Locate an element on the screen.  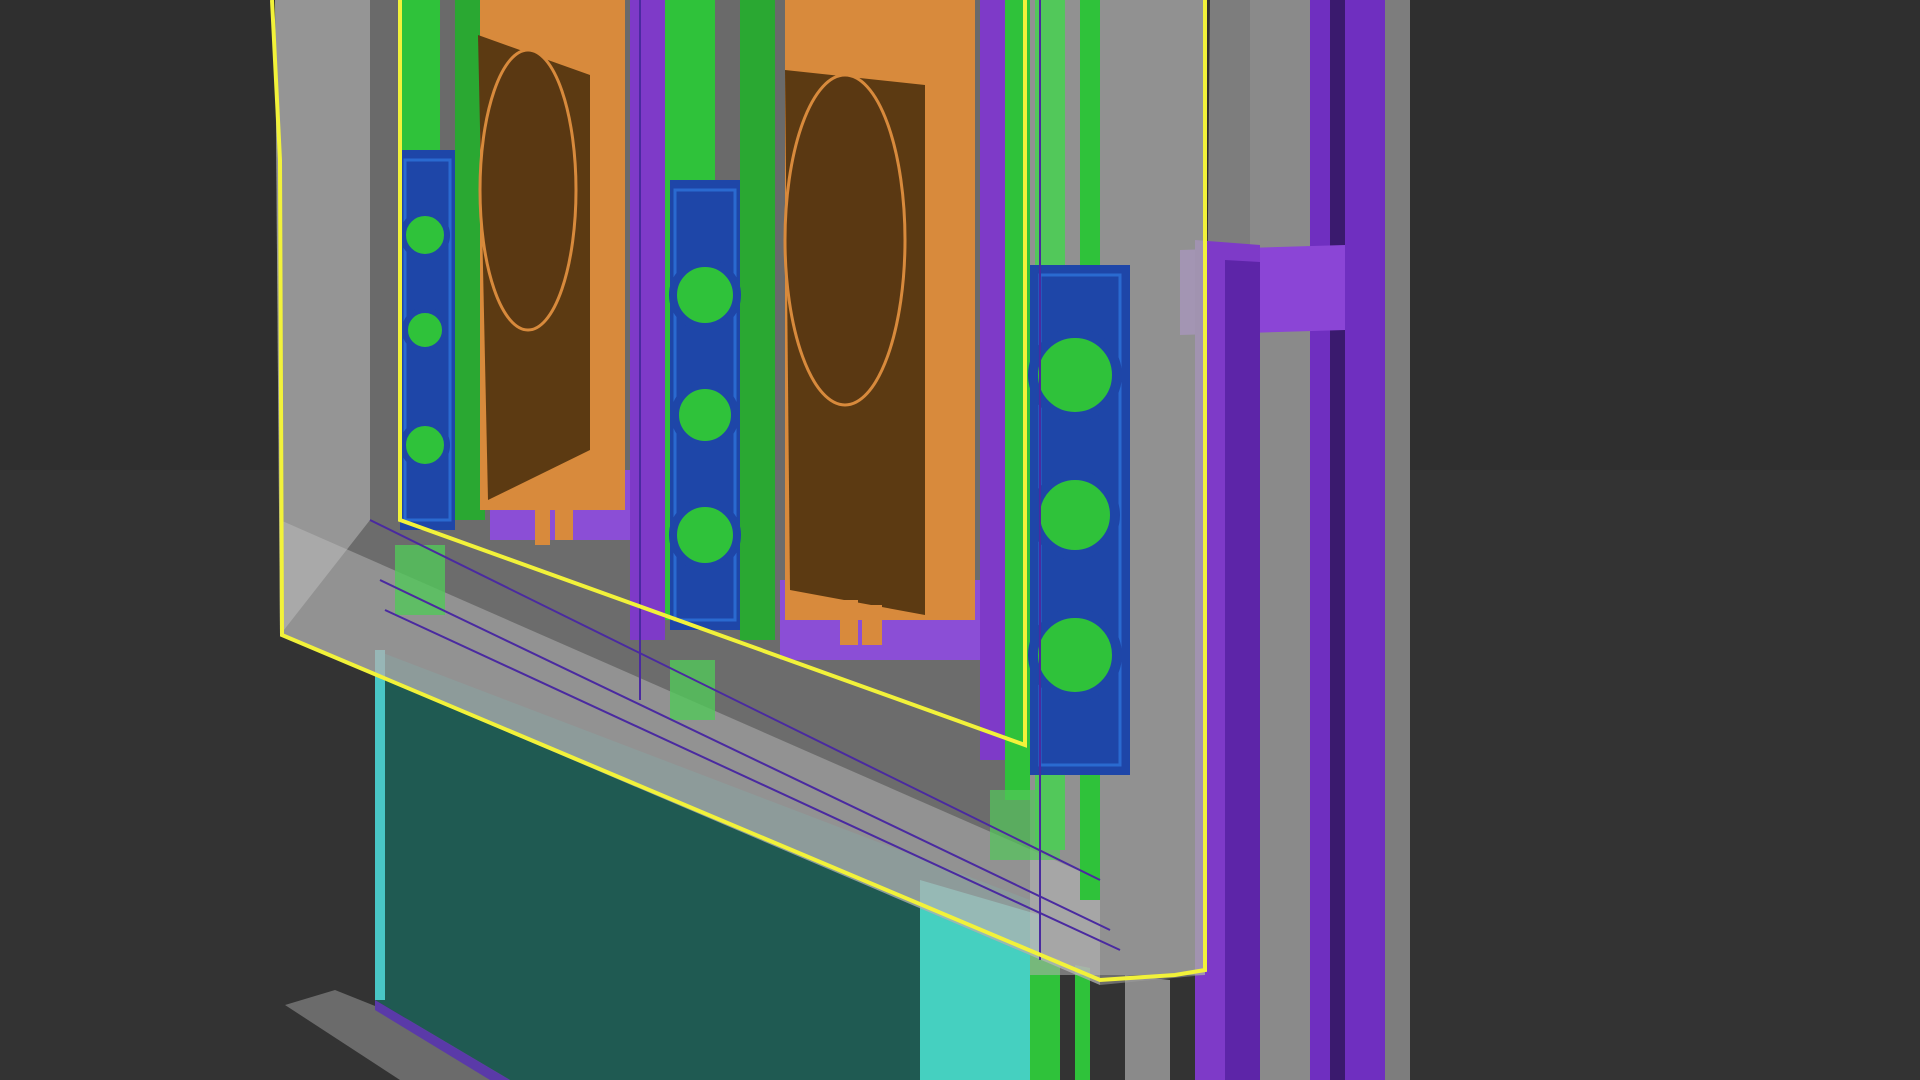
speaker-column-left is located at coordinates (427, 340).